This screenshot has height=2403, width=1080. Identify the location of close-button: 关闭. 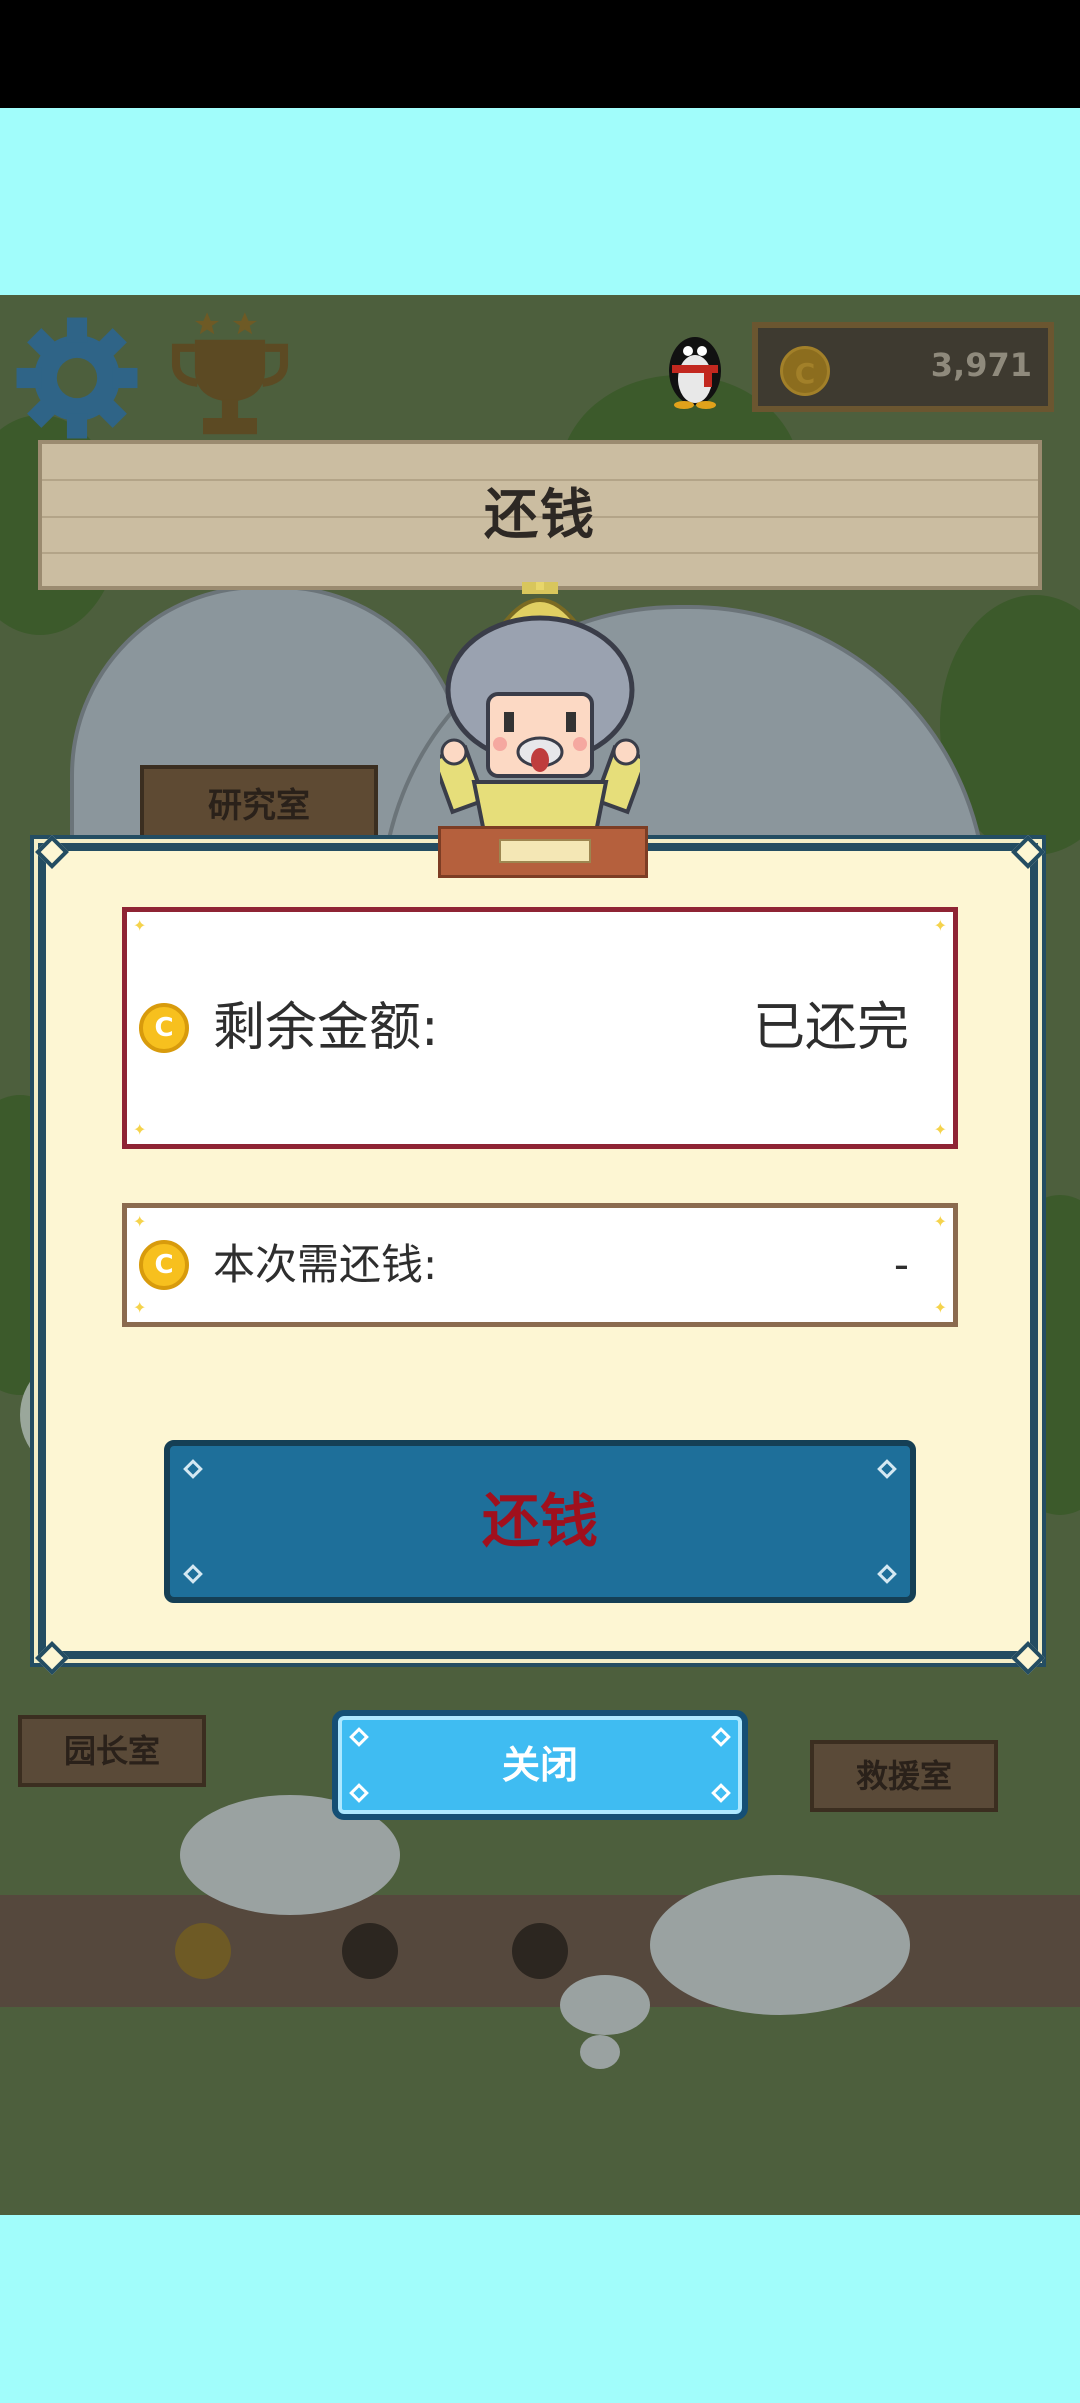
(540, 1765).